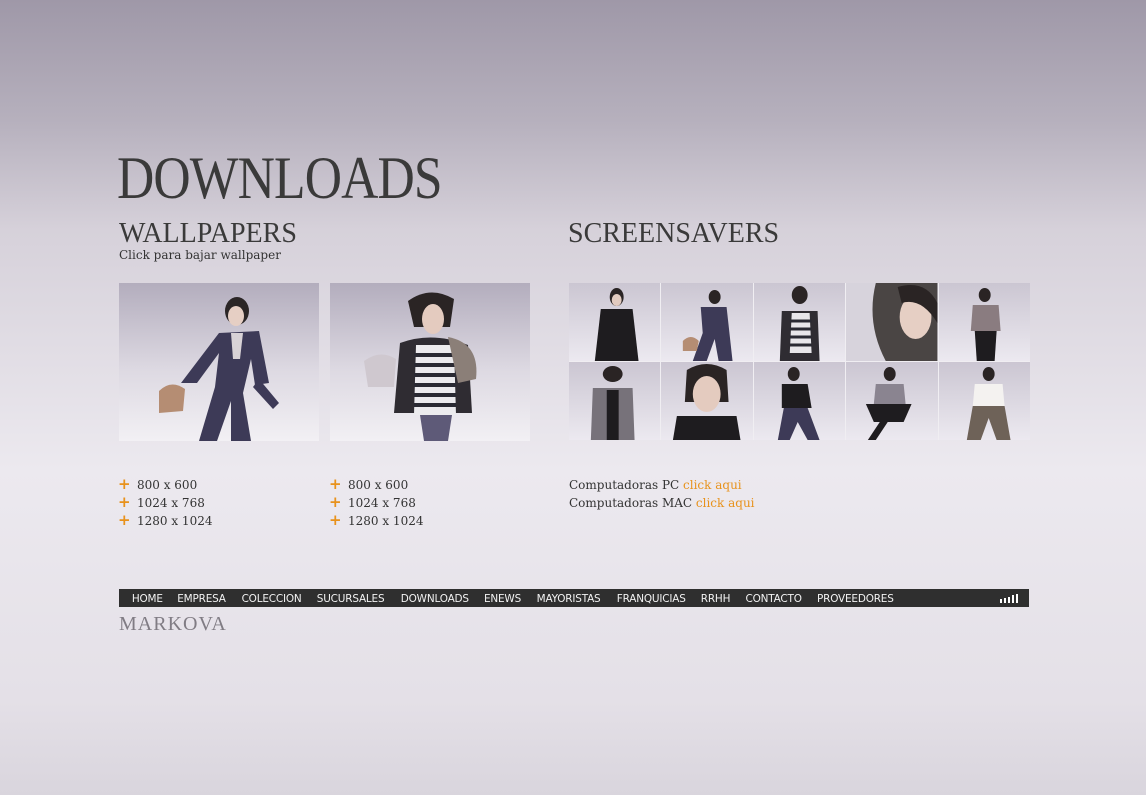 This screenshot has height=795, width=1146. What do you see at coordinates (208, 233) in the screenshot?
I see `wallpapers-title: WALLPAPERS` at bounding box center [208, 233].